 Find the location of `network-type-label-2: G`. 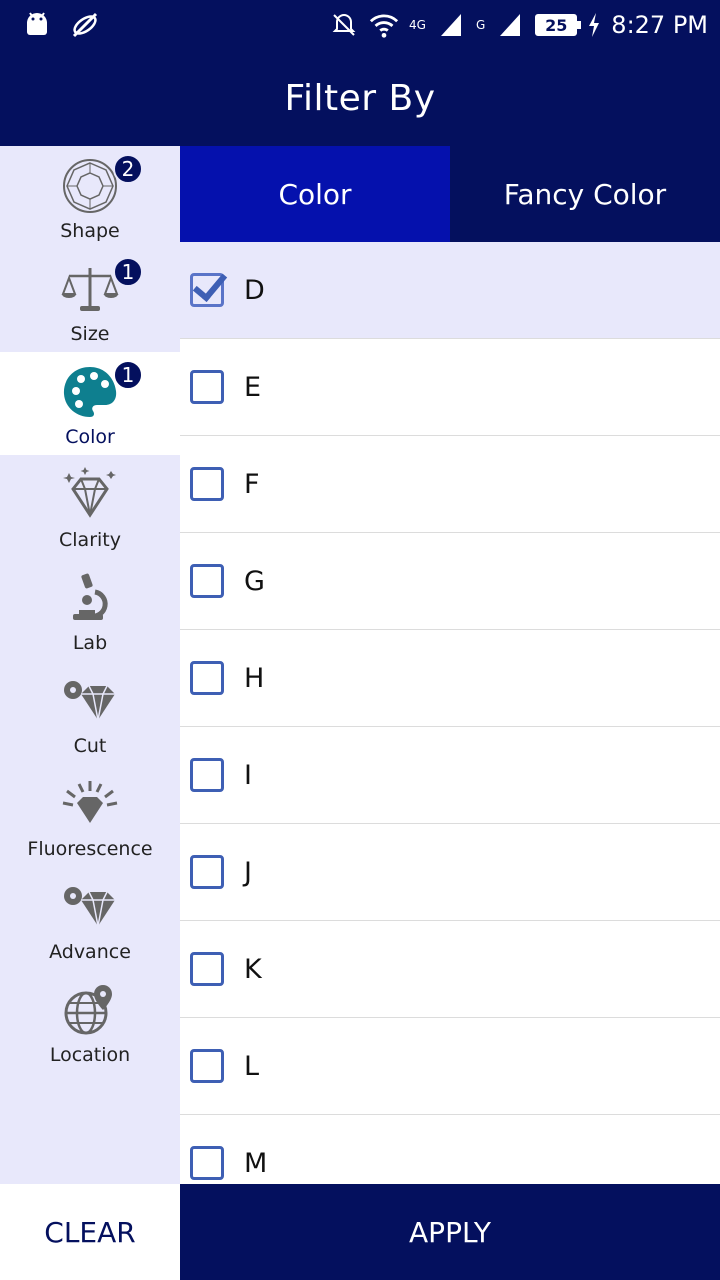

network-type-label-2: G is located at coordinates (480, 25).